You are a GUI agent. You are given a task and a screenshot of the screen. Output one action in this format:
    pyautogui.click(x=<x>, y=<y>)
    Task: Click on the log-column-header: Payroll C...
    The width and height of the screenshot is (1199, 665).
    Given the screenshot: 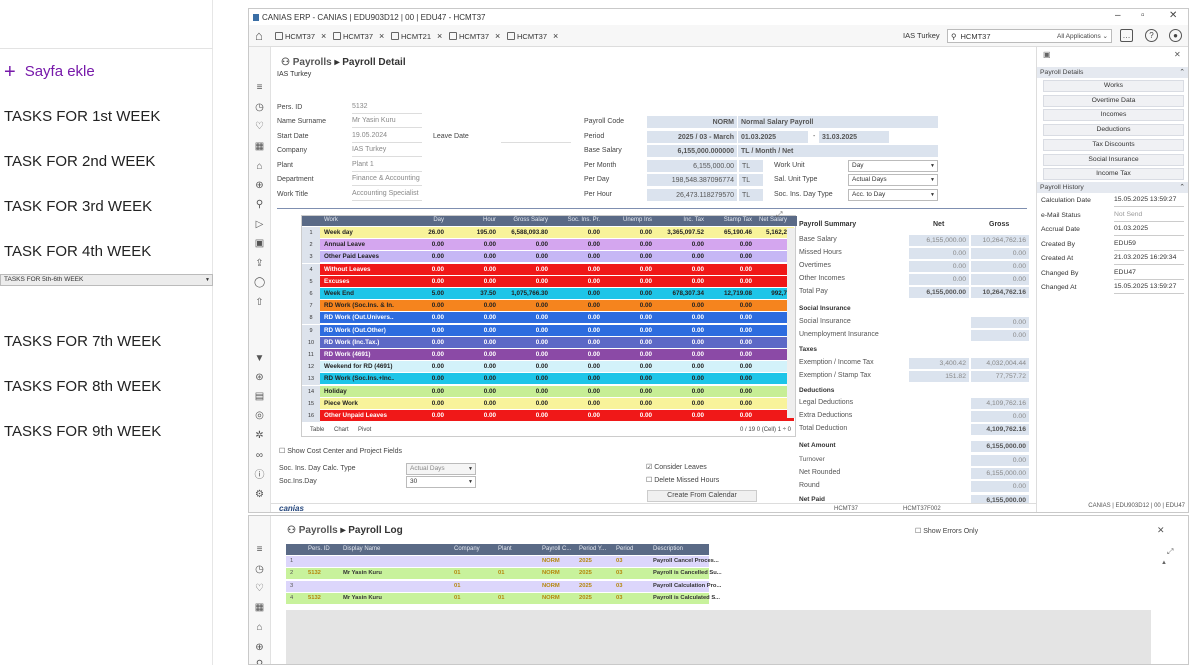 What is the action you would take?
    pyautogui.click(x=556, y=549)
    